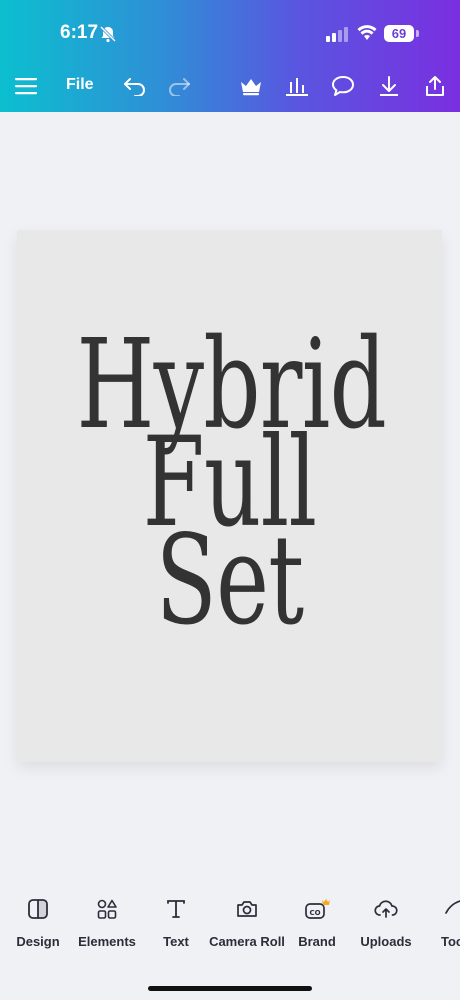  What do you see at coordinates (386, 909) in the screenshot?
I see `uploads-icon` at bounding box center [386, 909].